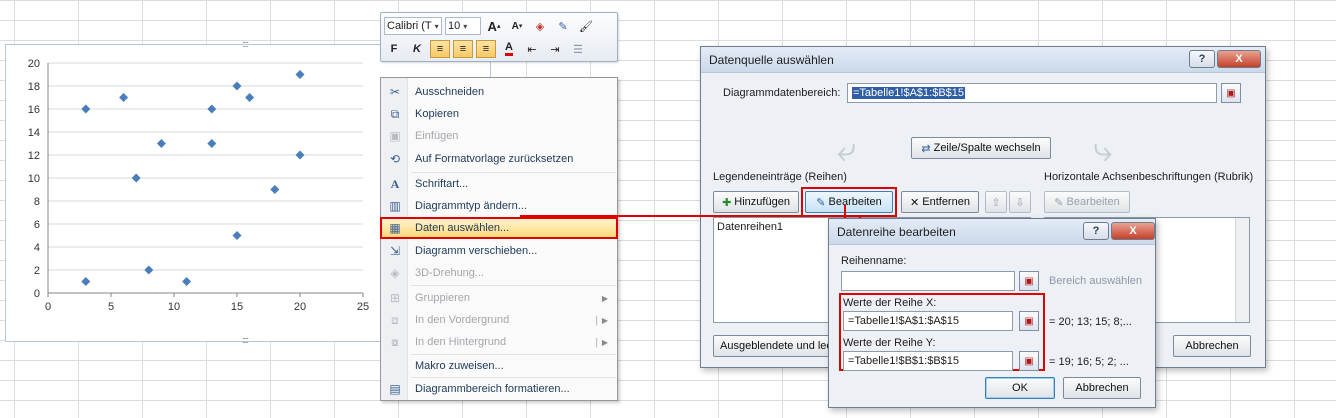 Image resolution: width=1336 pixels, height=418 pixels. What do you see at coordinates (394, 49) in the screenshot?
I see `bold-button: F` at bounding box center [394, 49].